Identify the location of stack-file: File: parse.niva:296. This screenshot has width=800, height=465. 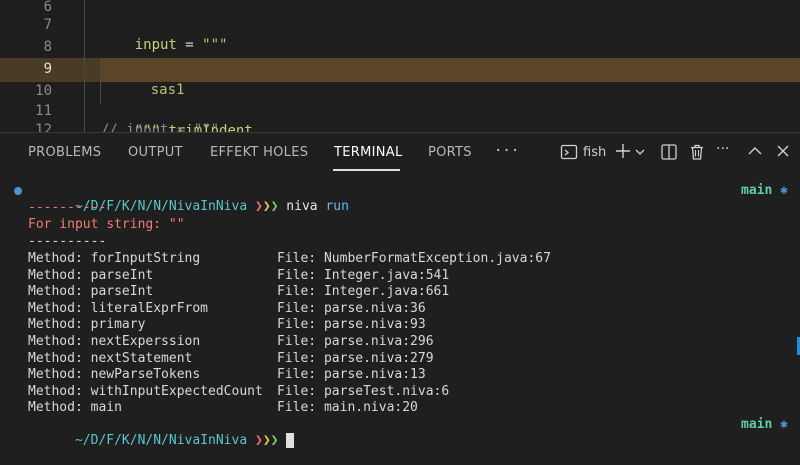
(355, 341).